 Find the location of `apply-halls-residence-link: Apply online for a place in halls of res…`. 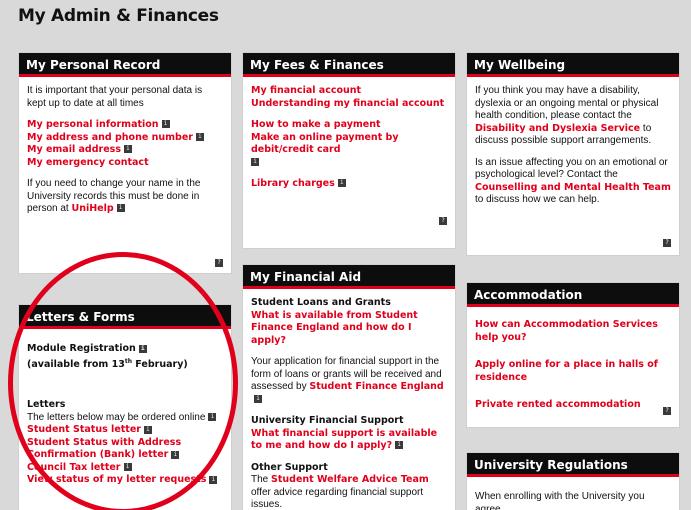

apply-halls-residence-link: Apply online for a place in halls of res… is located at coordinates (566, 371).